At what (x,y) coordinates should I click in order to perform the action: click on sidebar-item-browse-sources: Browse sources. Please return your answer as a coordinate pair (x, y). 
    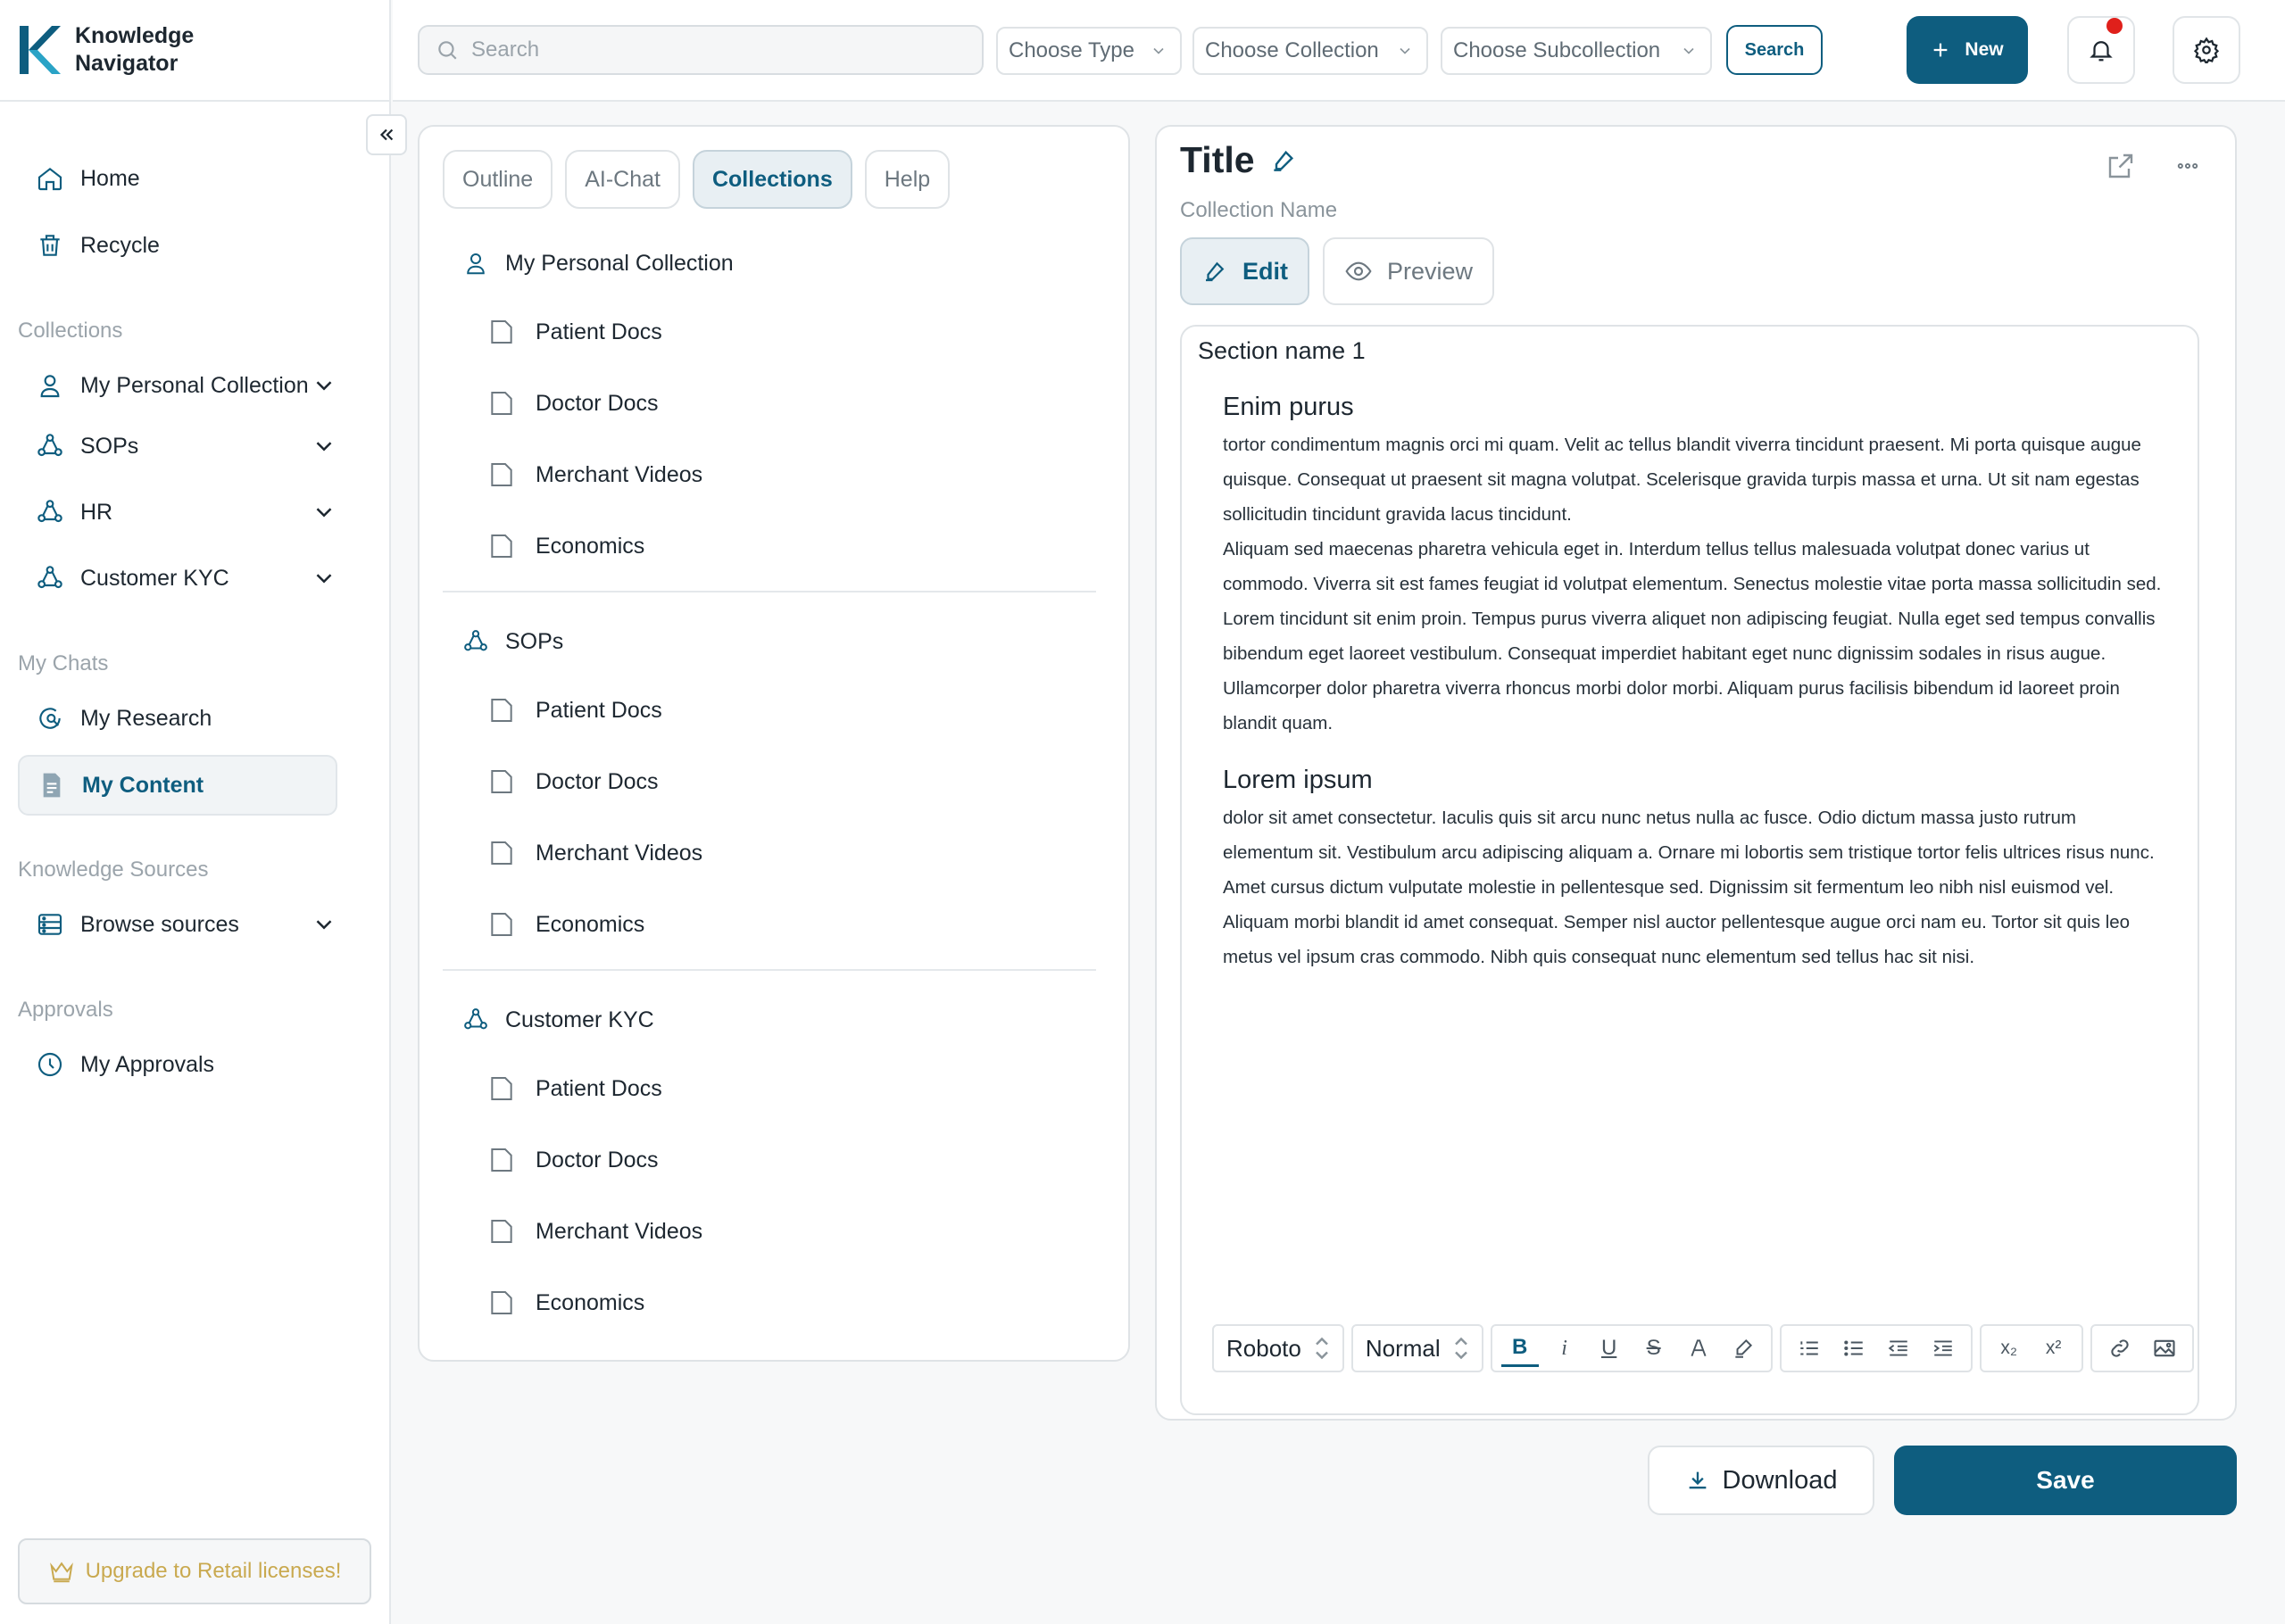
    Looking at the image, I should click on (177, 924).